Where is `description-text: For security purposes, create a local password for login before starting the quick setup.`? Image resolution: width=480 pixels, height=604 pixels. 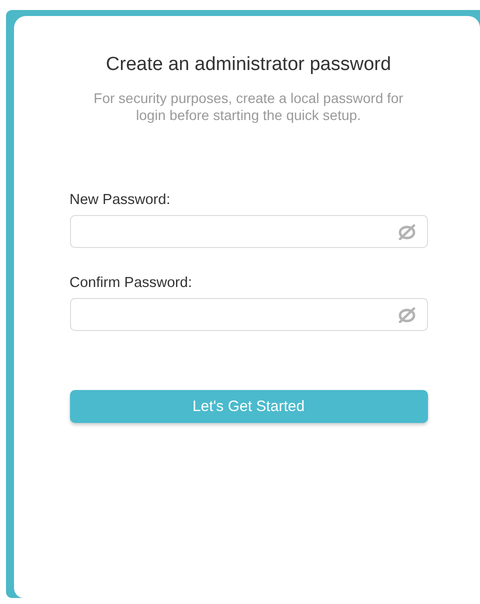
description-text: For security purposes, create a local password for login before starting the quick setup. is located at coordinates (248, 107).